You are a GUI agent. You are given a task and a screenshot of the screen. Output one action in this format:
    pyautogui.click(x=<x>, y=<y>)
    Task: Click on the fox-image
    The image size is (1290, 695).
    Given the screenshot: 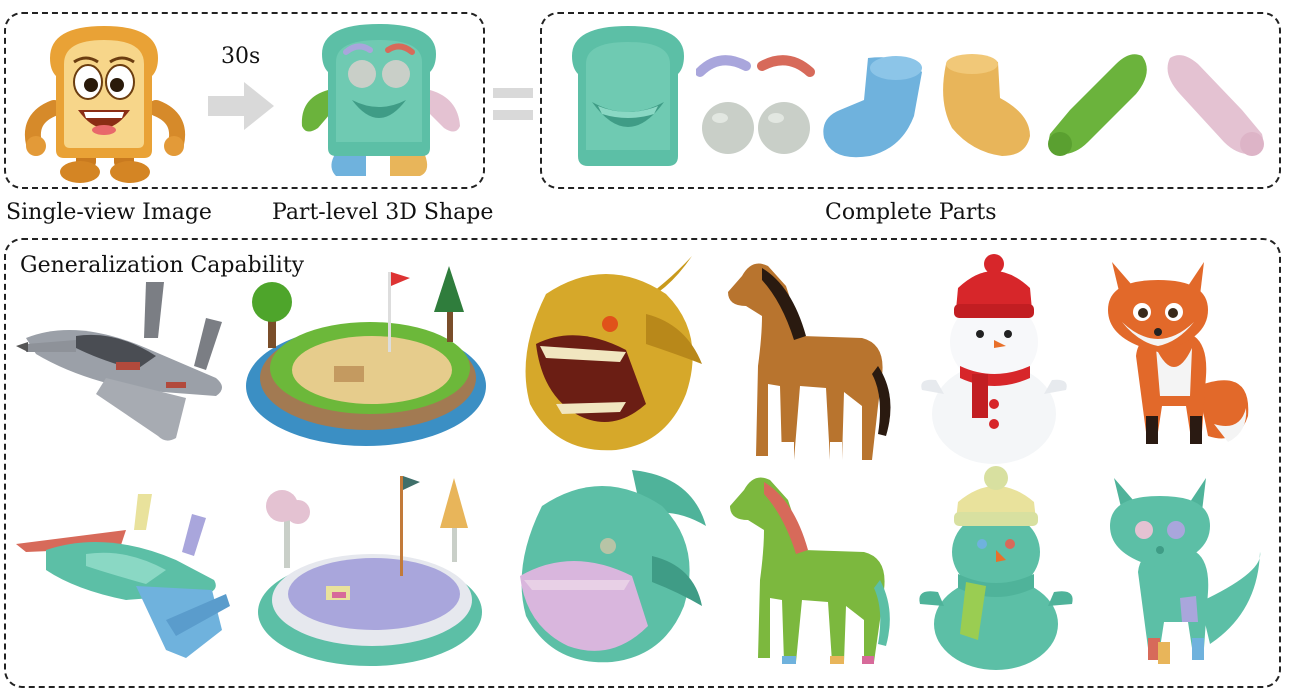 What is the action you would take?
    pyautogui.click(x=1178, y=353)
    